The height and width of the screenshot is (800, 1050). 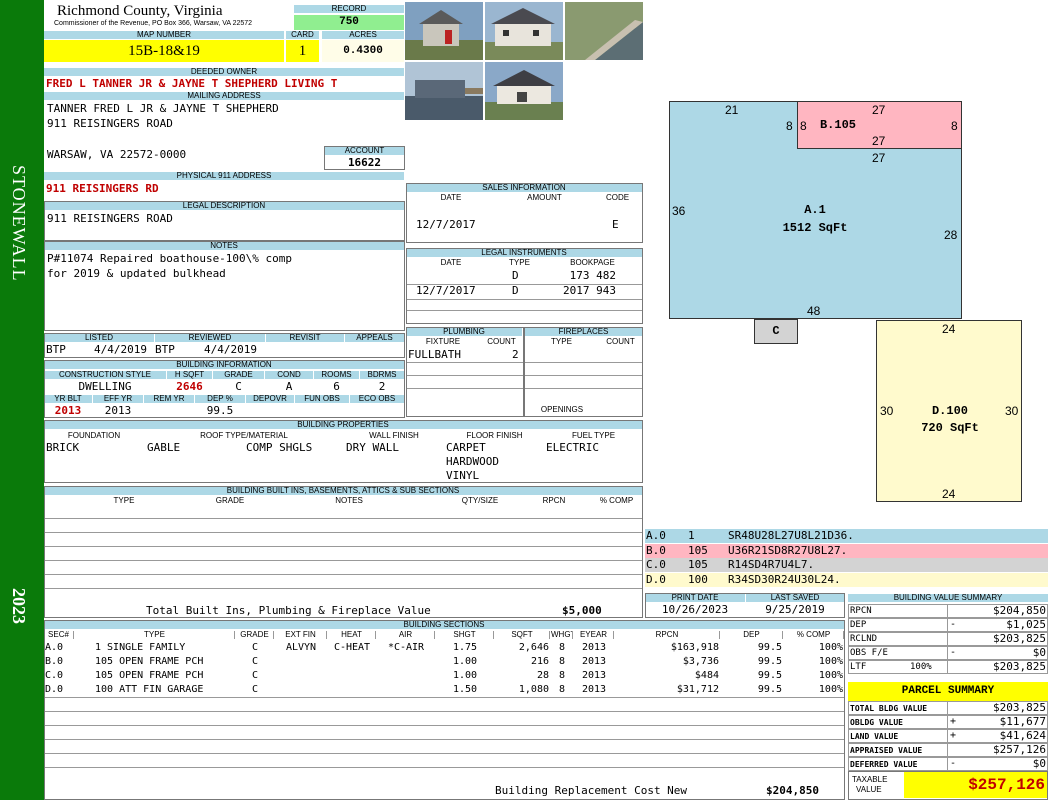 I want to click on map-number-label: MAP NUMBER, so click(x=164, y=35).